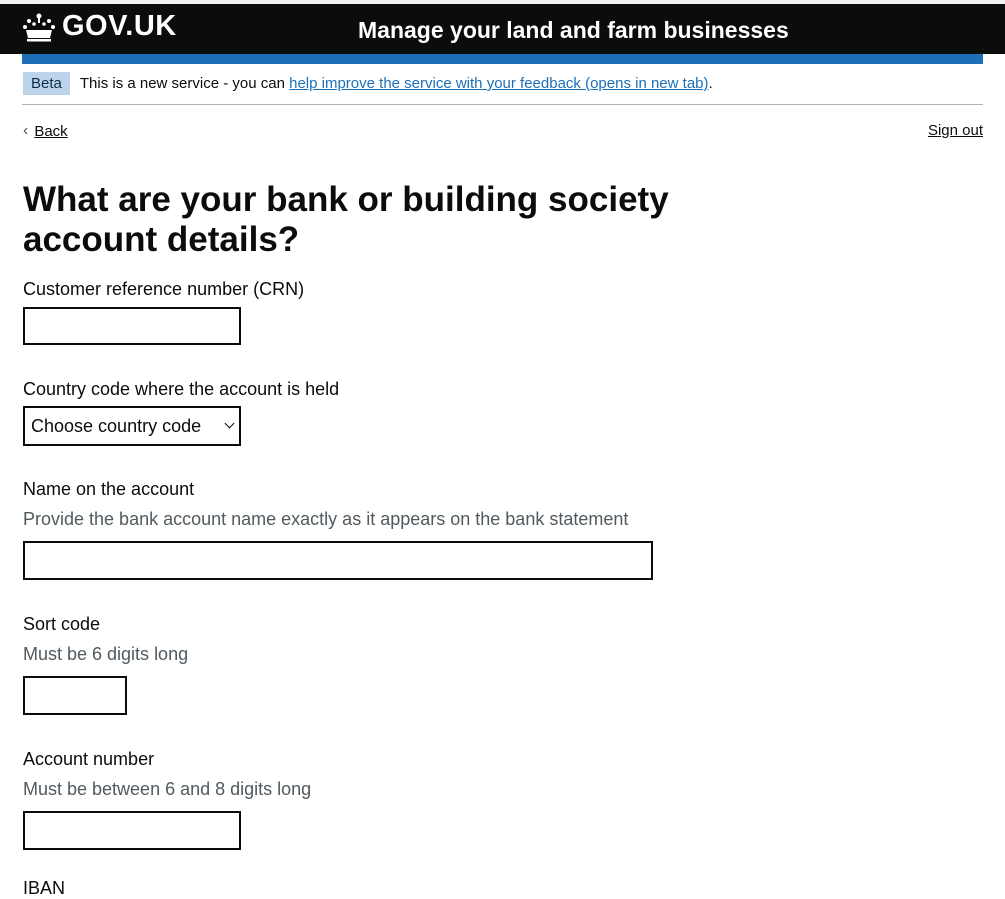 This screenshot has width=1005, height=899. What do you see at coordinates (502, 59) in the screenshot?
I see `header-blue-bar` at bounding box center [502, 59].